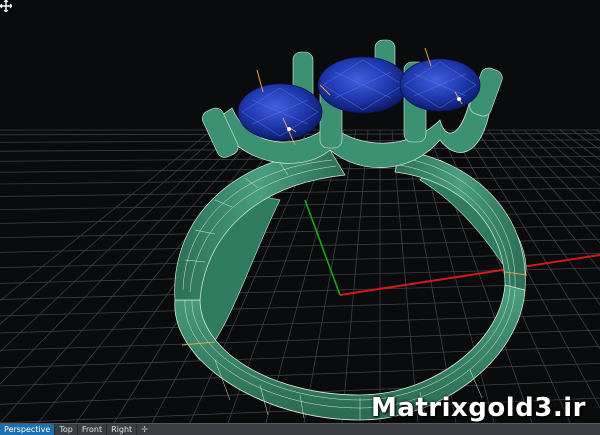 The height and width of the screenshot is (435, 600). Describe the element at coordinates (461, 220) in the screenshot. I see `ring-shoulder-right` at that location.